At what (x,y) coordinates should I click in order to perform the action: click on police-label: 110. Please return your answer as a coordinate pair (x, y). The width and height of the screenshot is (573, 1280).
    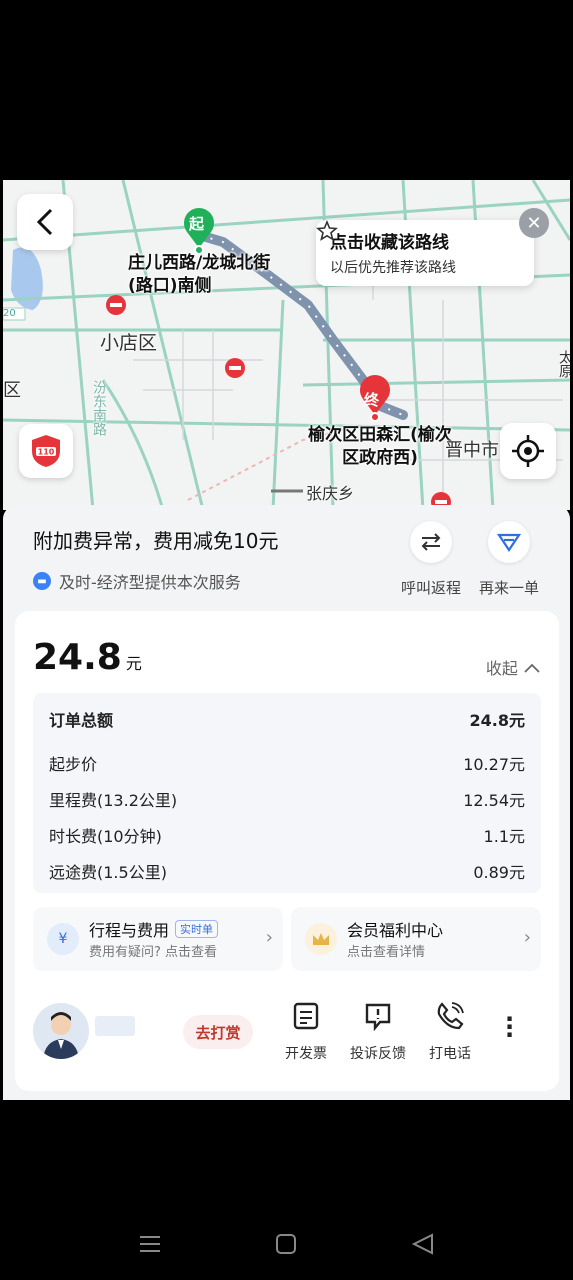
    Looking at the image, I should click on (46, 452).